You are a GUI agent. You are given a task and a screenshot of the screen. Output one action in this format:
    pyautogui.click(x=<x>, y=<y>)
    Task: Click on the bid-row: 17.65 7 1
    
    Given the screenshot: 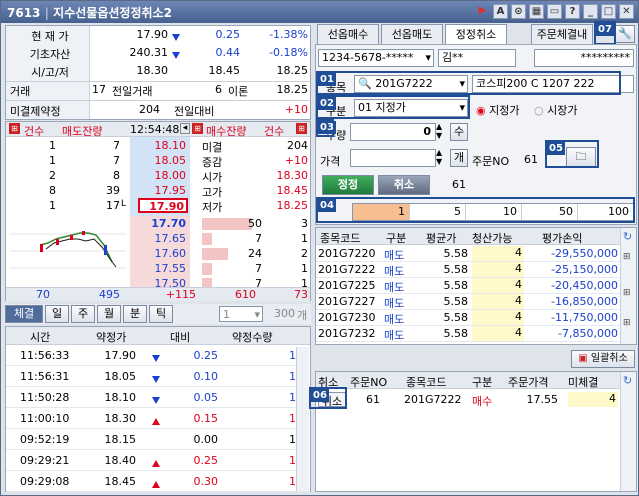 What is the action you would take?
    pyautogui.click(x=158, y=238)
    